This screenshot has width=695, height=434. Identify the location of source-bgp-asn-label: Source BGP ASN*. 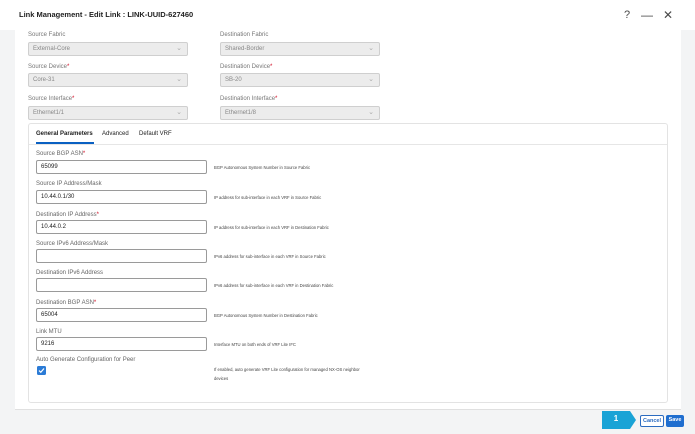
(61, 154).